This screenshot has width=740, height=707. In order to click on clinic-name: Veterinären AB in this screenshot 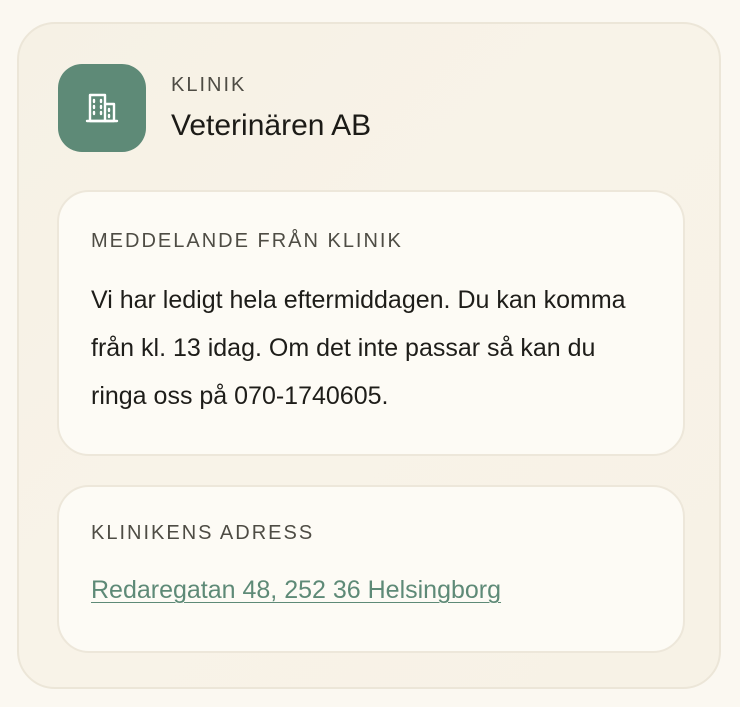, I will do `click(271, 125)`.